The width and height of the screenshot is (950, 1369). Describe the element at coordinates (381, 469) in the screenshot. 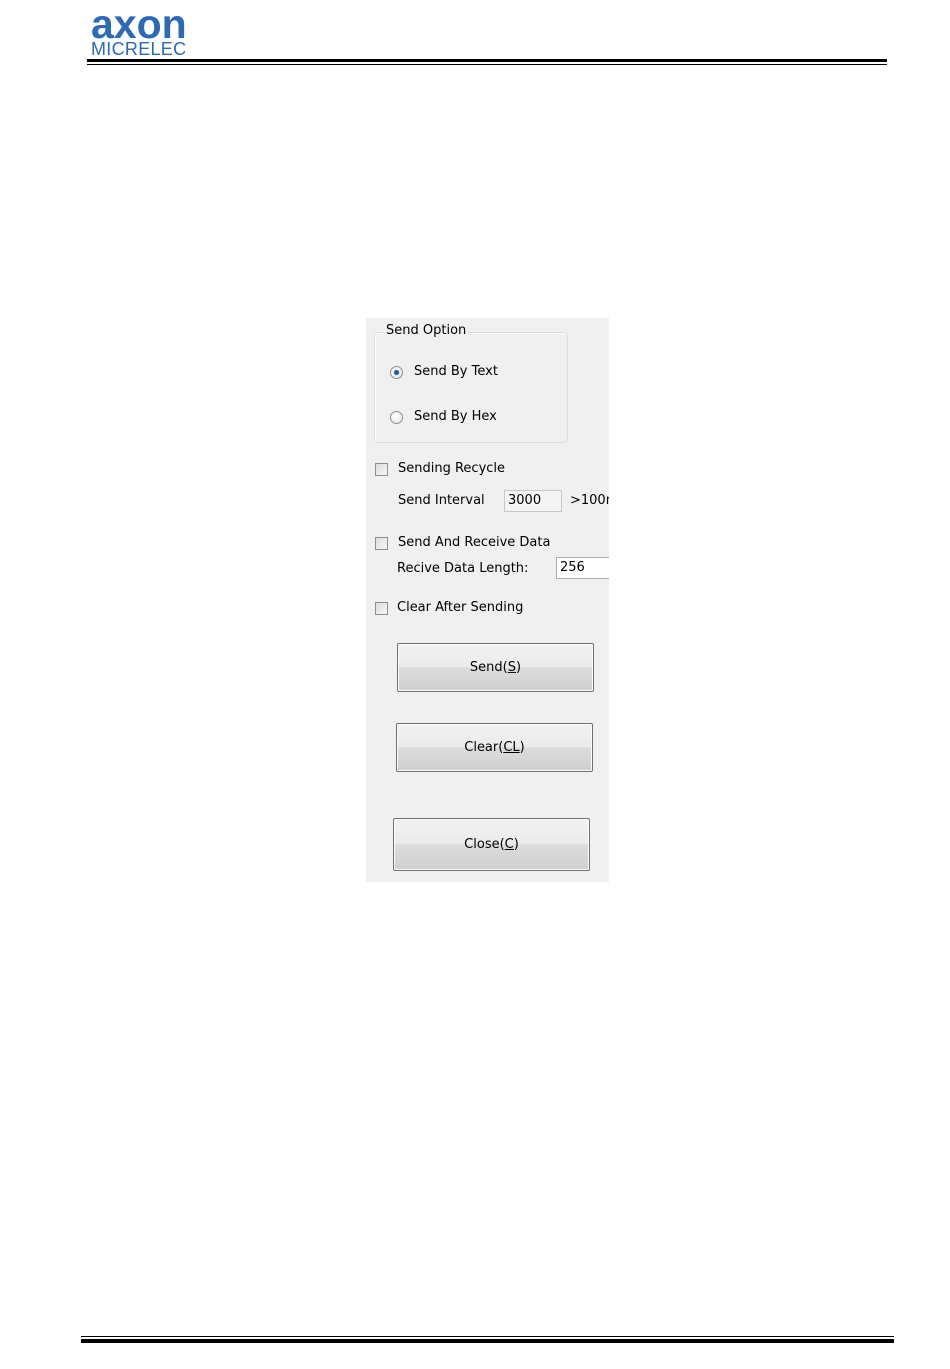

I see `sending-recycle-checkbox` at that location.